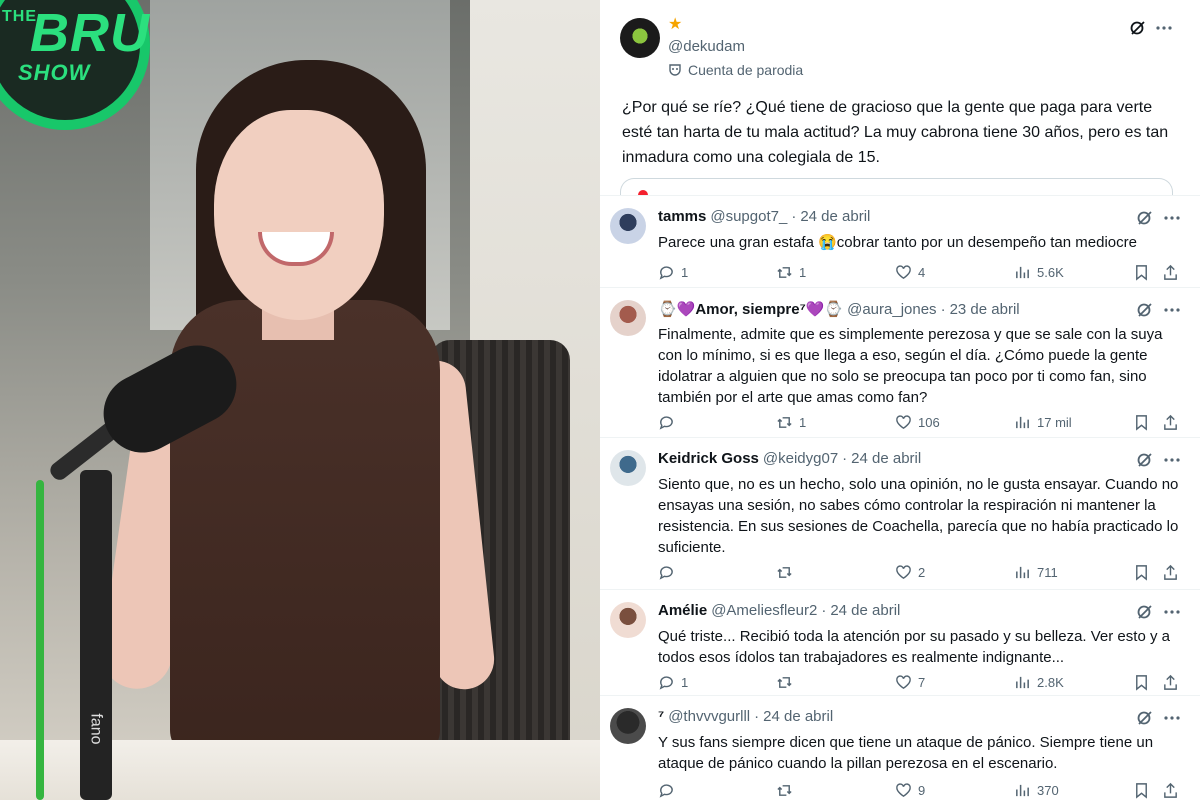 The image size is (1200, 800). What do you see at coordinates (96, 635) in the screenshot?
I see `mic-stand` at bounding box center [96, 635].